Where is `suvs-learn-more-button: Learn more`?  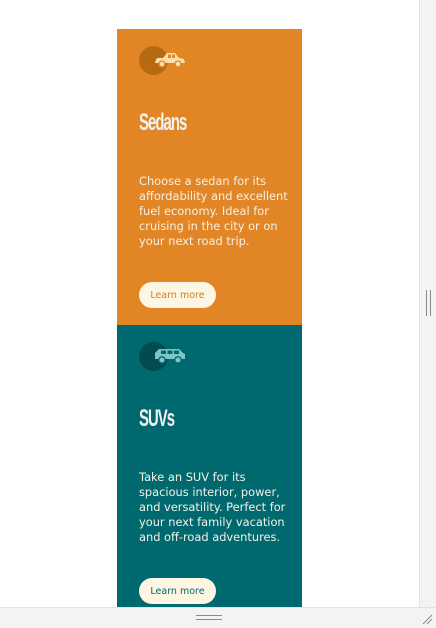
suvs-learn-more-button: Learn more is located at coordinates (177, 591).